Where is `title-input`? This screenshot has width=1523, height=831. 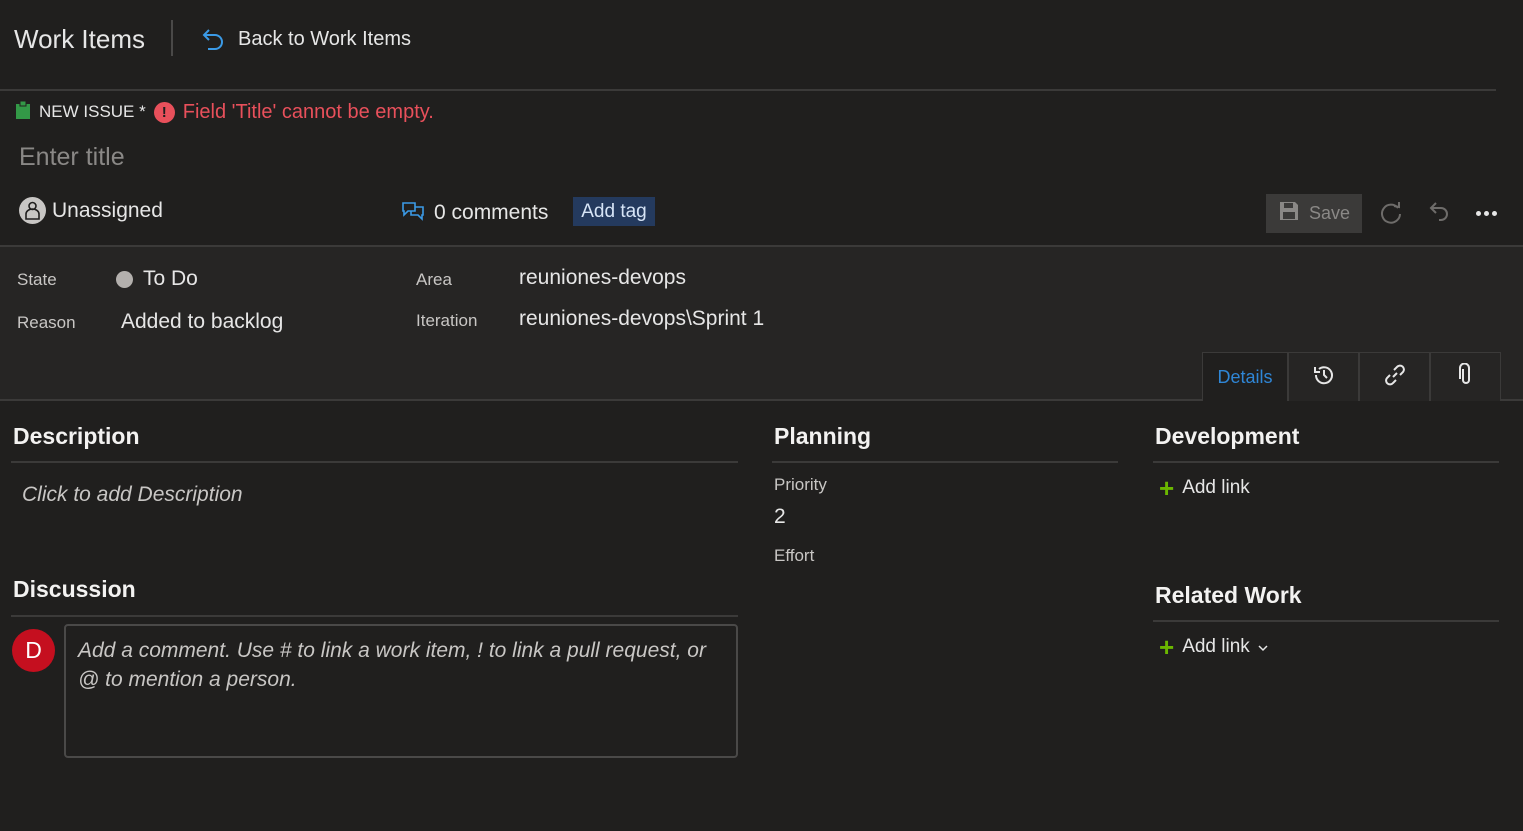 title-input is located at coordinates (509, 157).